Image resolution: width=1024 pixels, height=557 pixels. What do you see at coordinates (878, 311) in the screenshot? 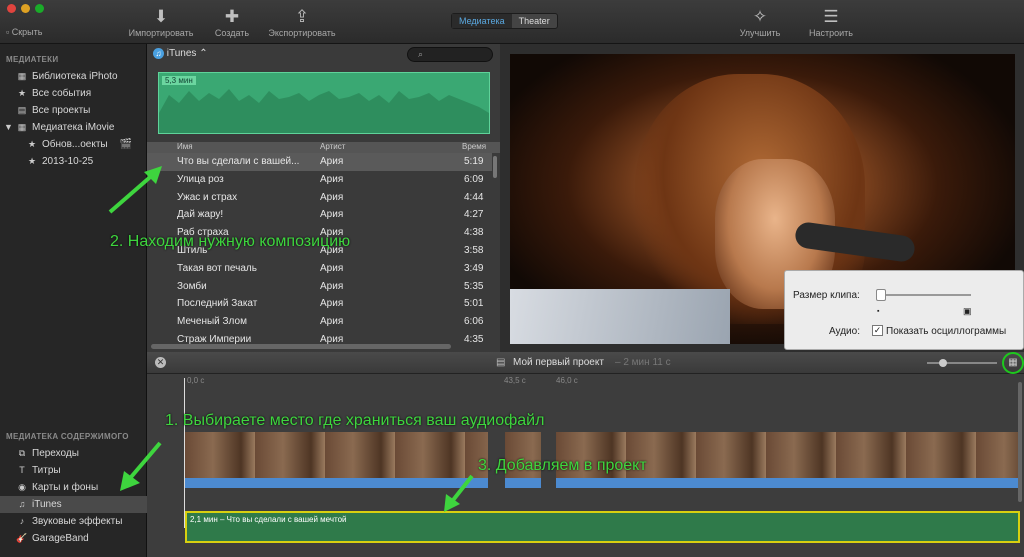
I see `small-thumb-icon: ▪` at bounding box center [878, 311].